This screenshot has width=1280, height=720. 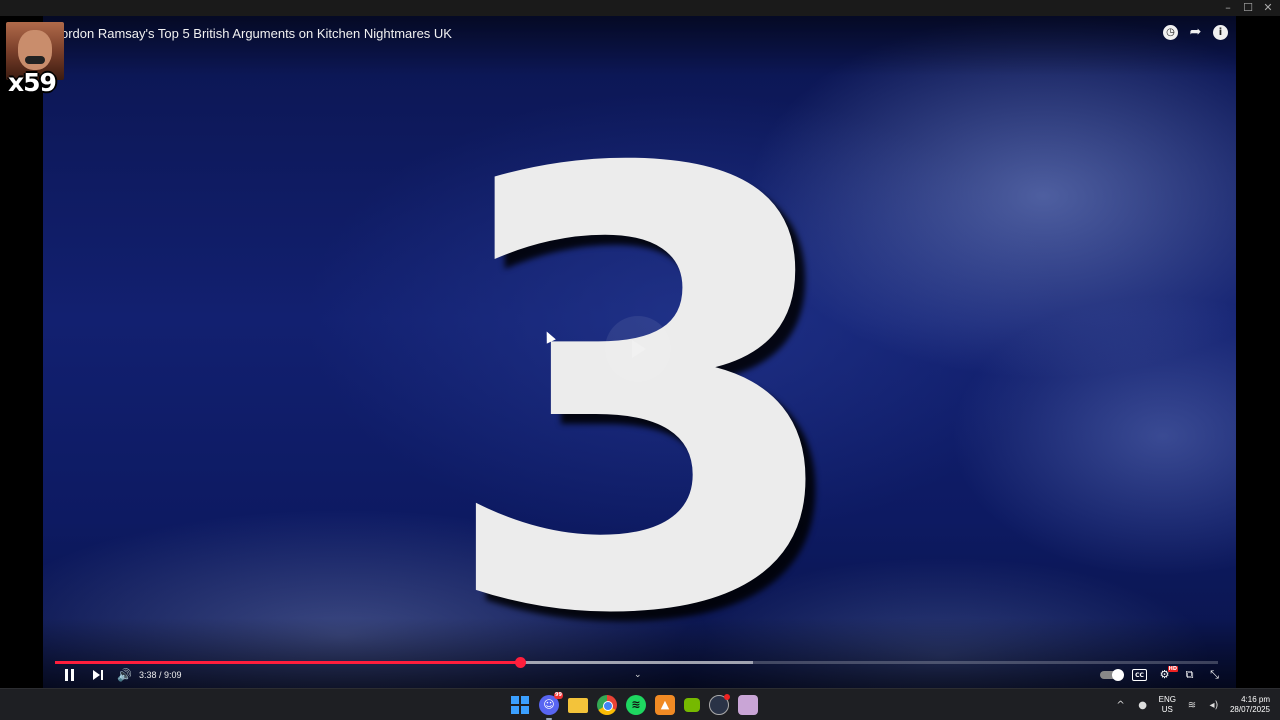 I want to click on pause-icon, so click(x=70, y=675).